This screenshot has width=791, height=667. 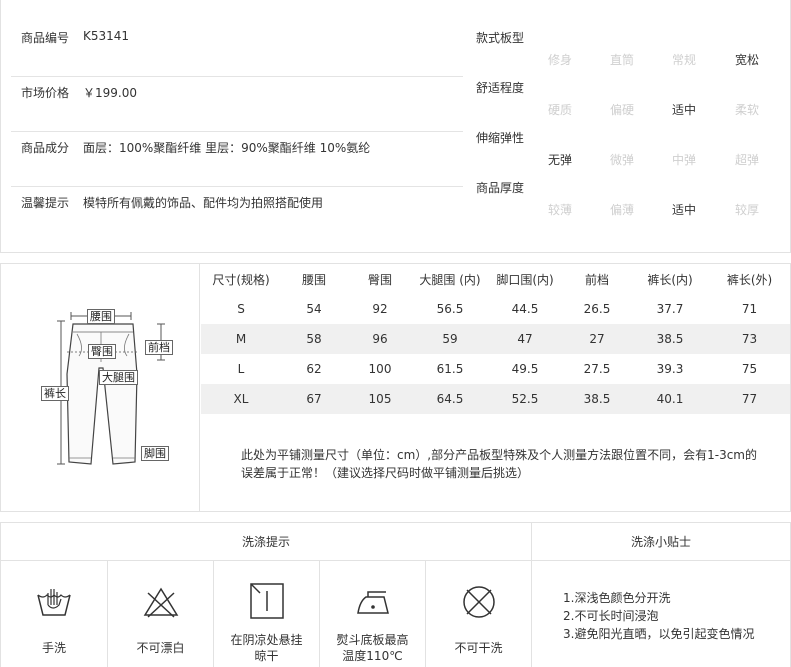 I want to click on table-row: XL 67 105 64.5 52.5 38.5 40.1 77, so click(x=495, y=399).